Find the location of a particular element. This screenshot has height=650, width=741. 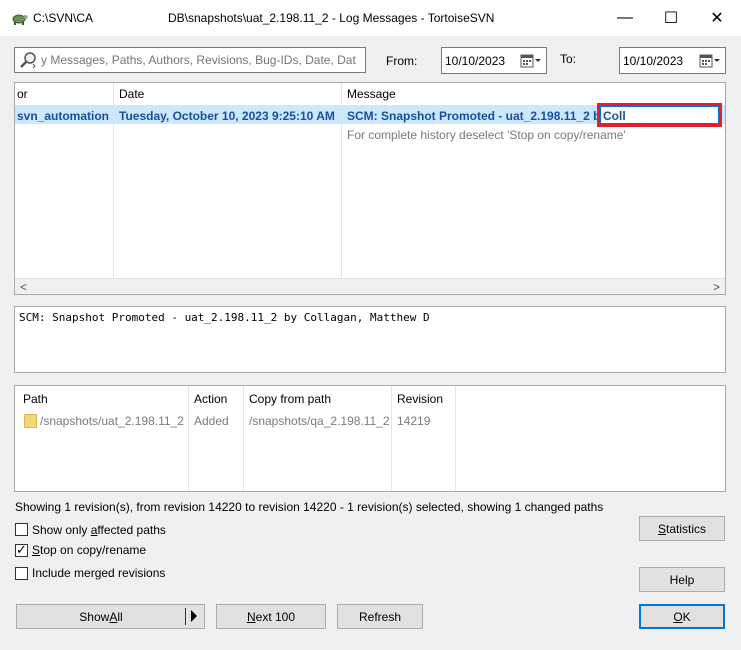

minimize-button: — is located at coordinates (625, 18).